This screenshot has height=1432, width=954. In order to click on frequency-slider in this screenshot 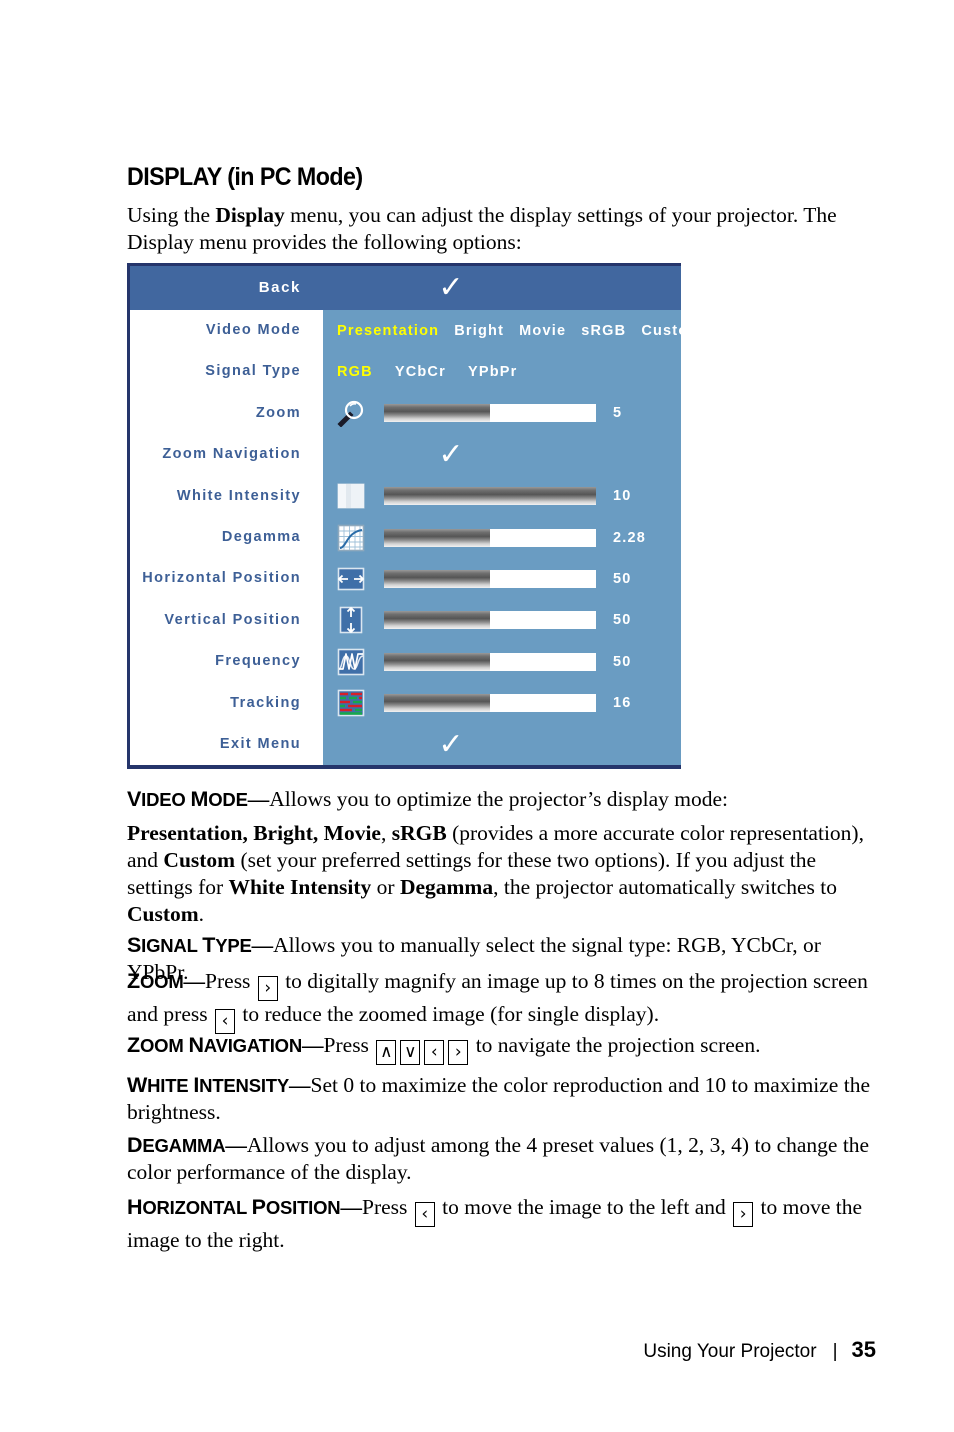, I will do `click(490, 661)`.